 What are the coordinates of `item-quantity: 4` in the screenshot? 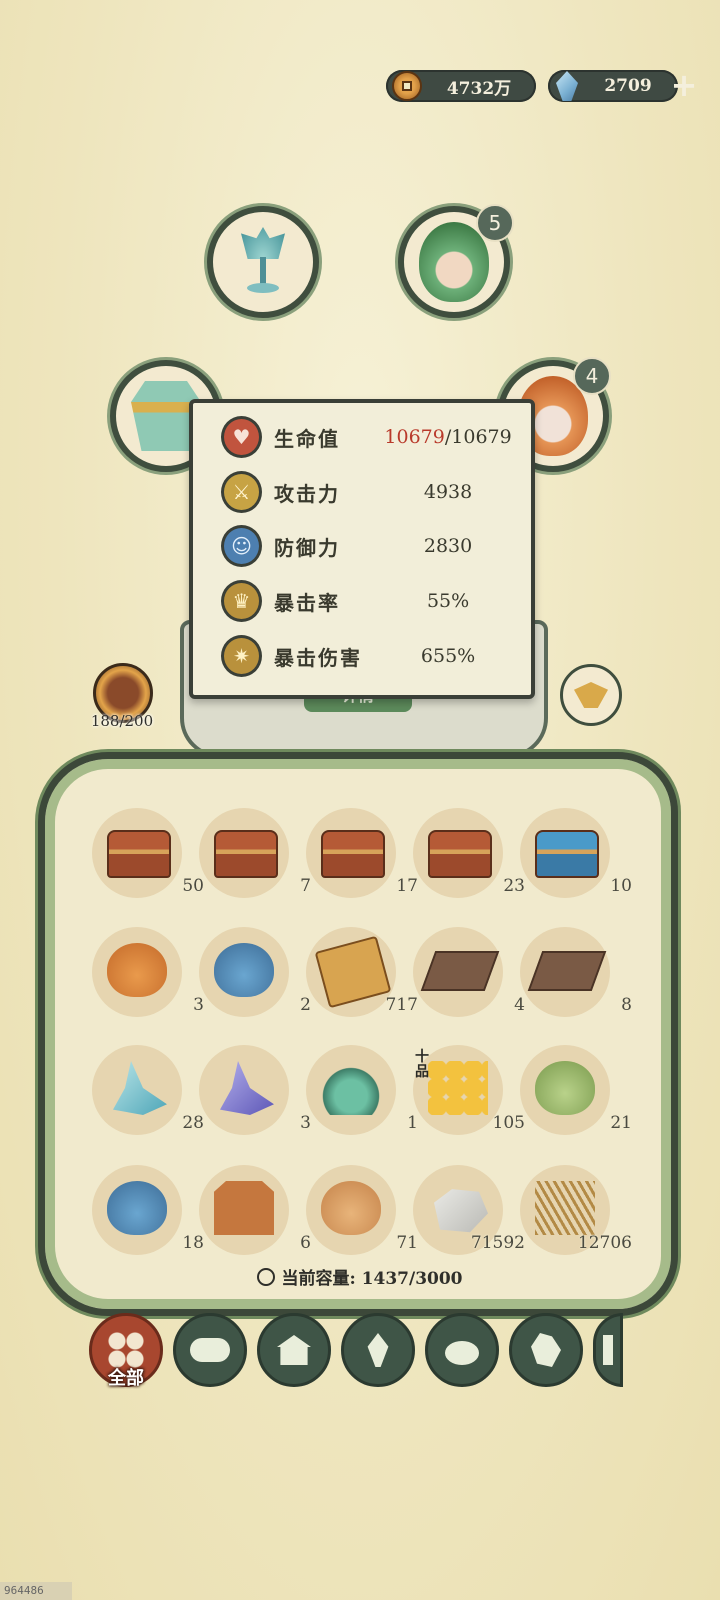 It's located at (519, 1005).